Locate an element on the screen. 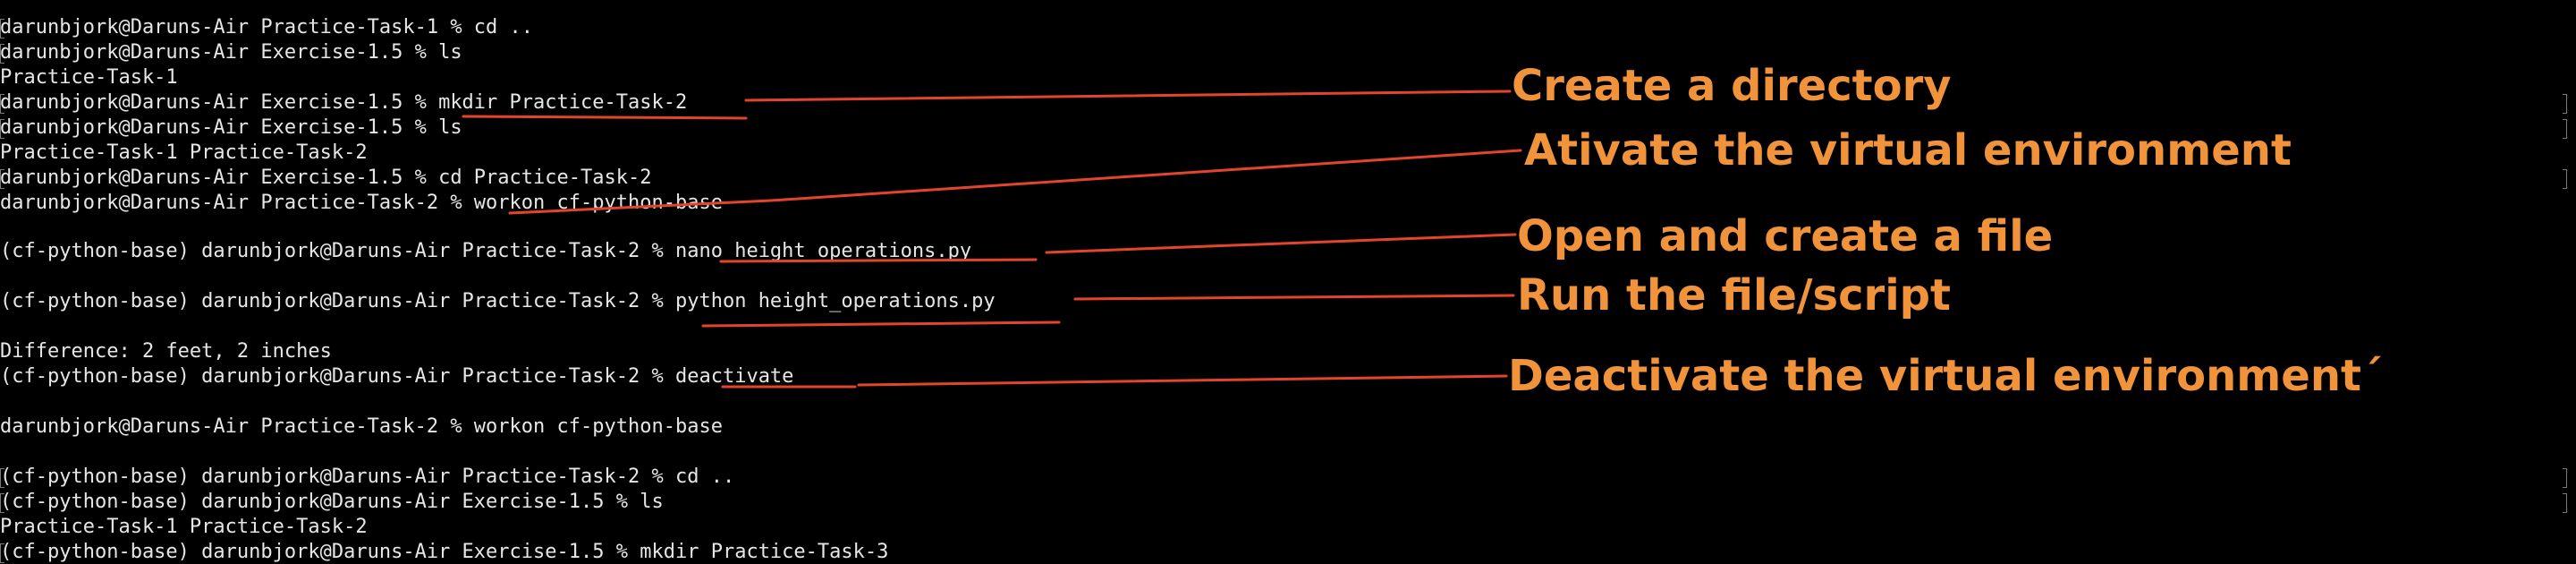  arrow-line-create-directory is located at coordinates (1128, 96).